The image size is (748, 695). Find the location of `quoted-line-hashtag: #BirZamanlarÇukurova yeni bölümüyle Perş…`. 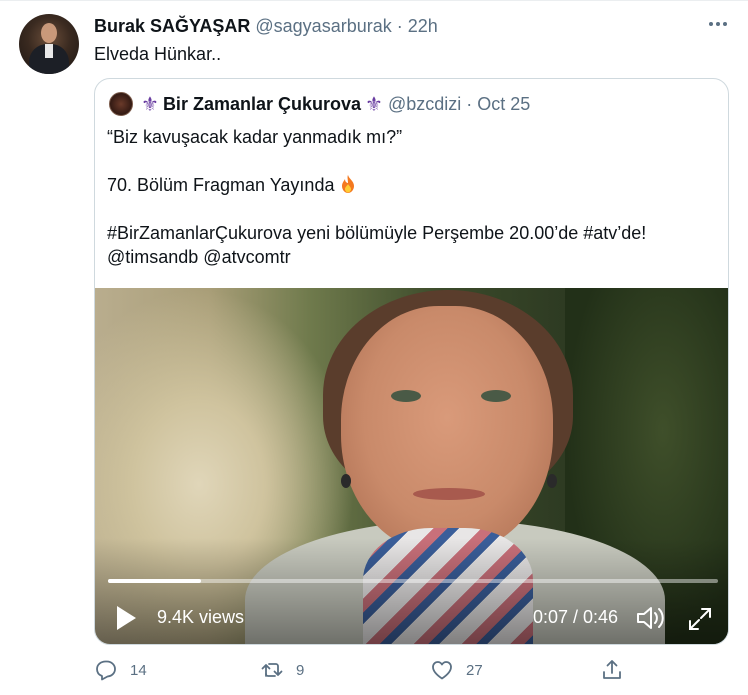

quoted-line-hashtag: #BirZamanlarÇukurova yeni bölümüyle Perş… is located at coordinates (377, 233).